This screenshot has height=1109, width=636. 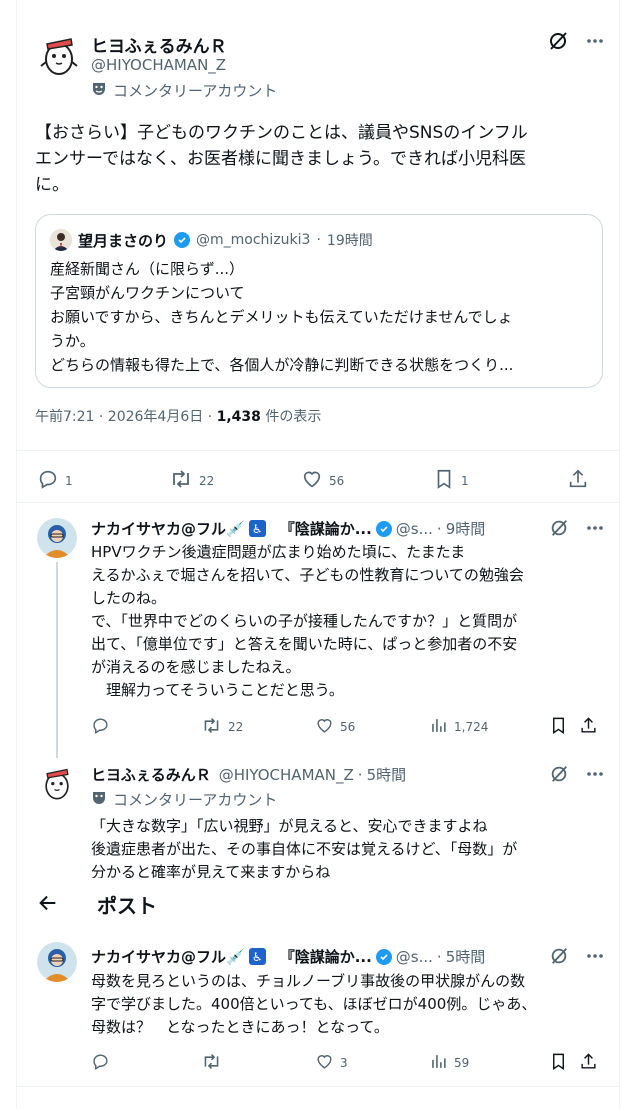 I want to click on reply-text-line: で、「世界中でどのくらいの子が接種したんですか？」と質問が, so click(x=304, y=621).